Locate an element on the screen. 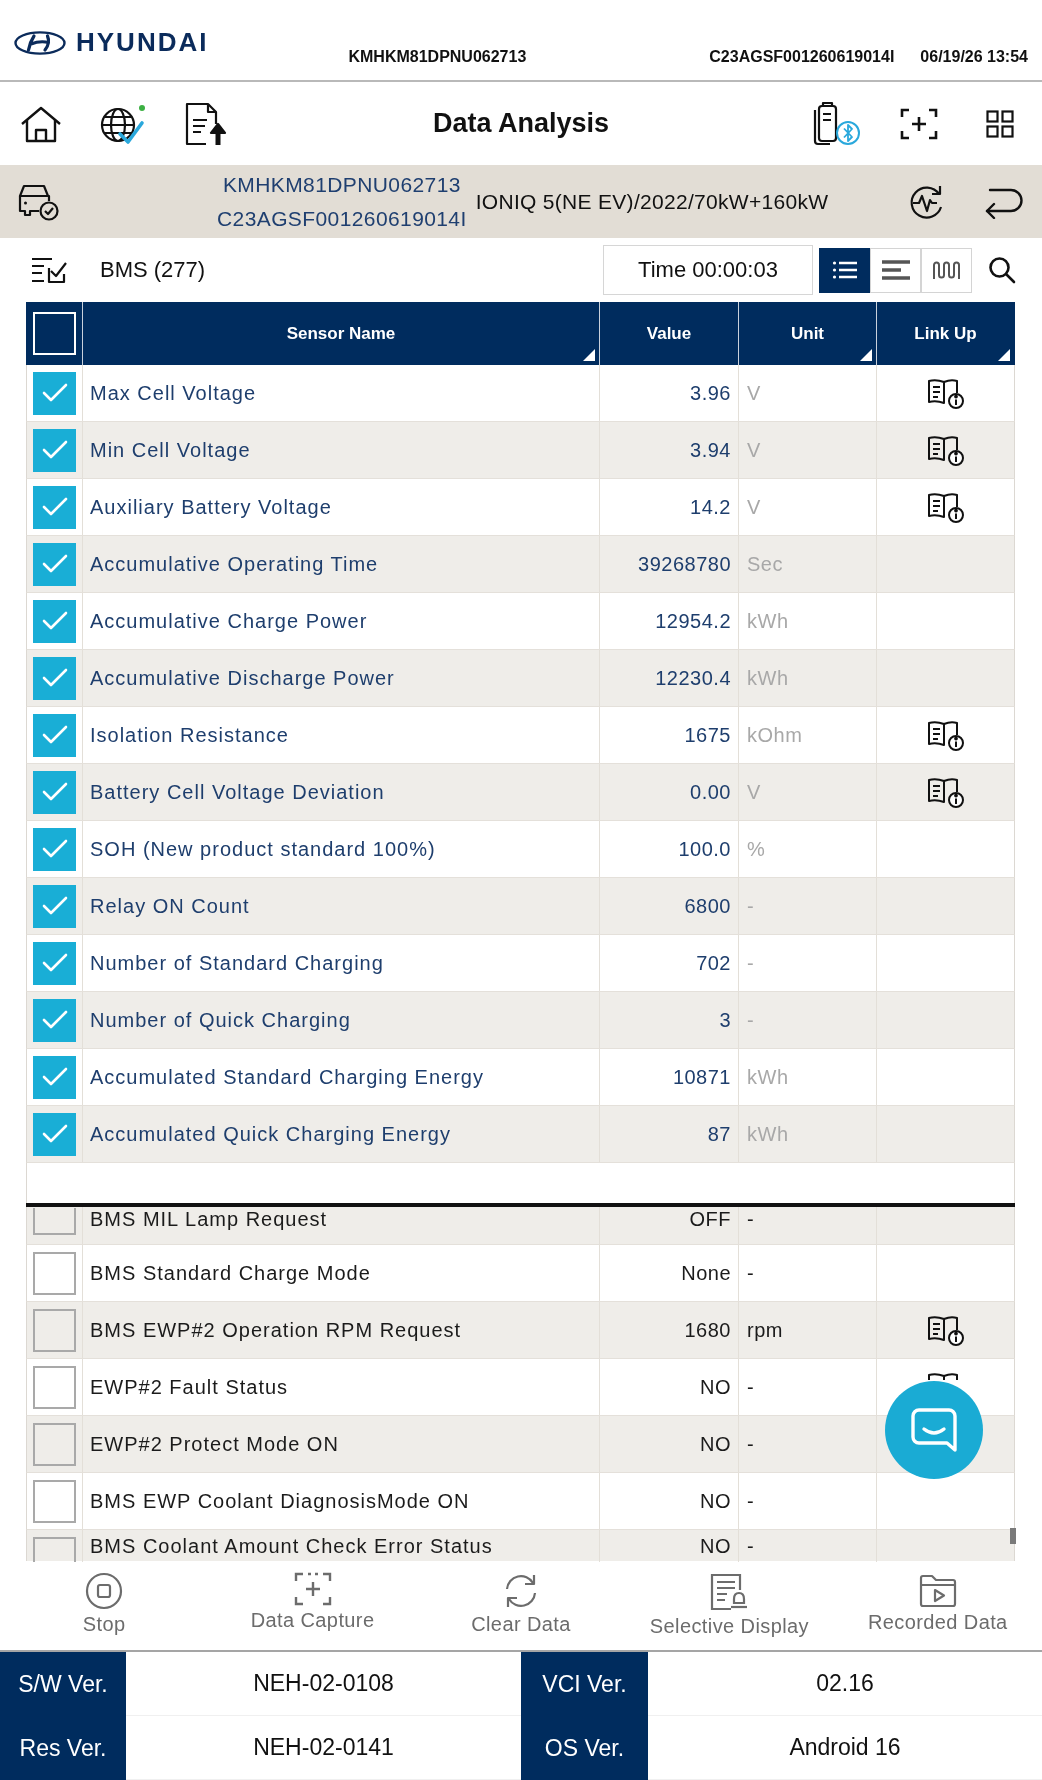  sensor-name: EWP#2 Protect Mode ON is located at coordinates (214, 1444).